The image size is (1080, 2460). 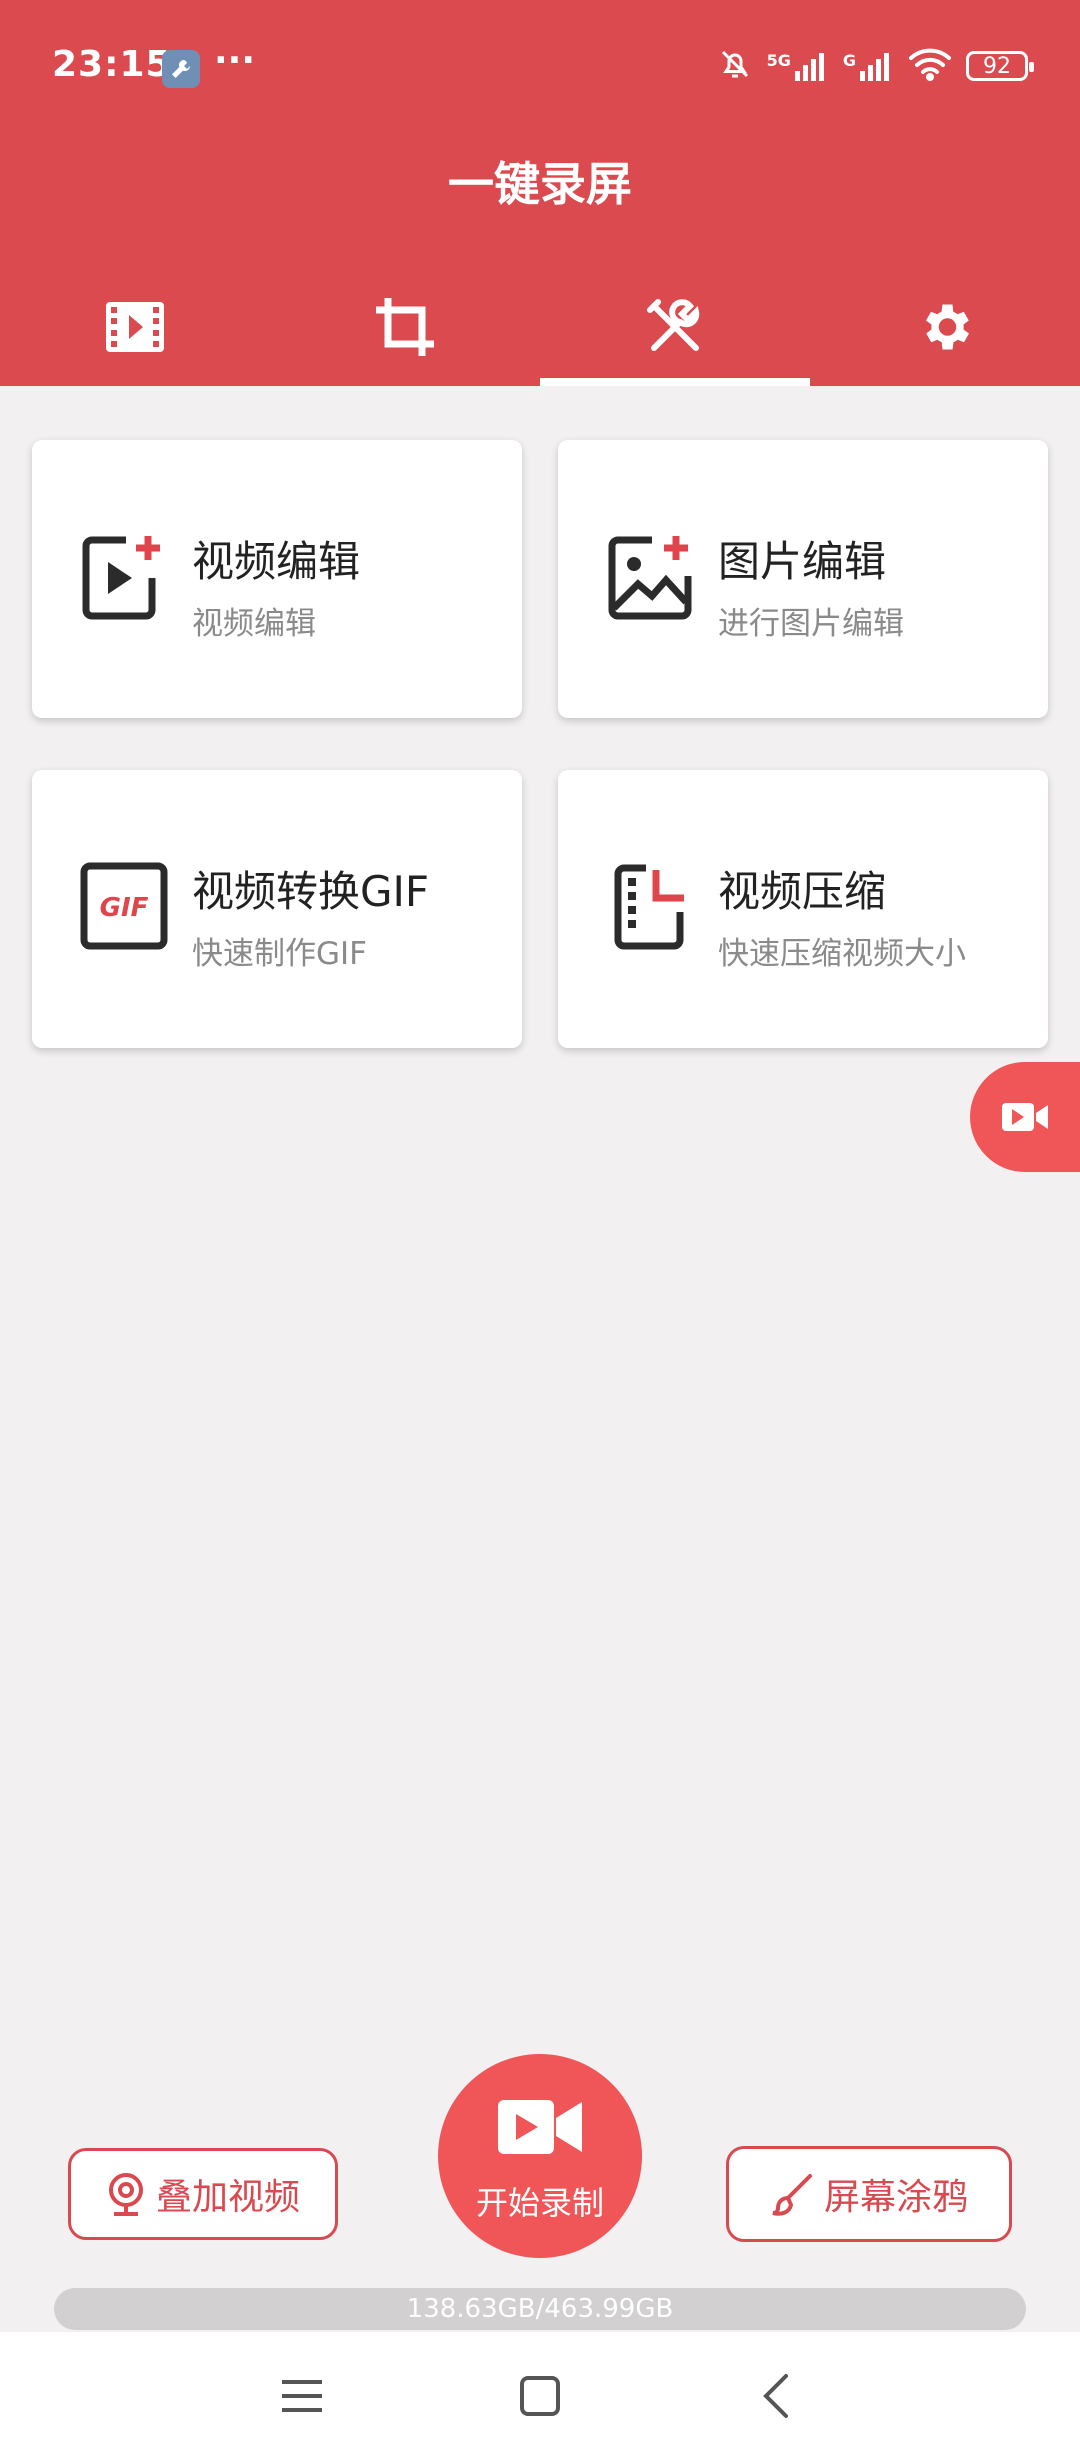 I want to click on card-subtitle: 视频编辑, so click(x=254, y=624).